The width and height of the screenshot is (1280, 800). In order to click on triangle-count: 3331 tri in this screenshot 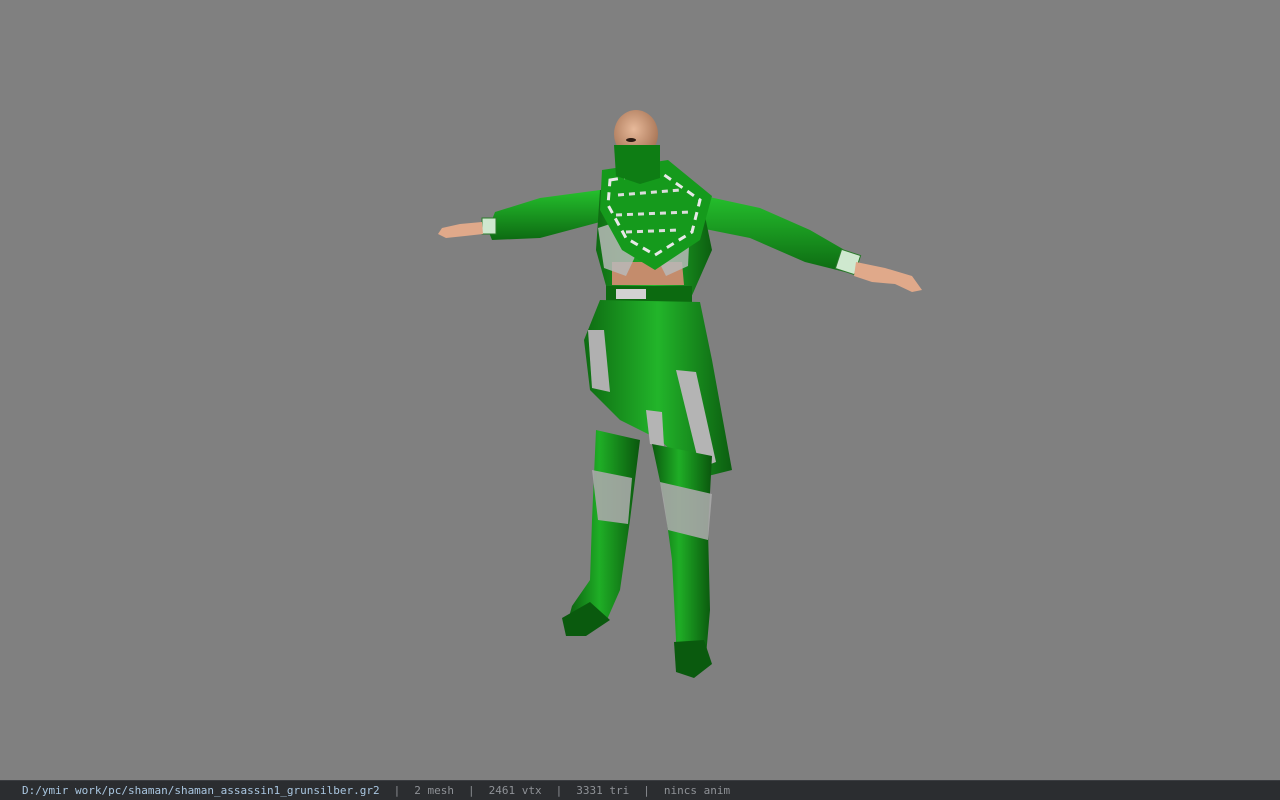, I will do `click(603, 790)`.